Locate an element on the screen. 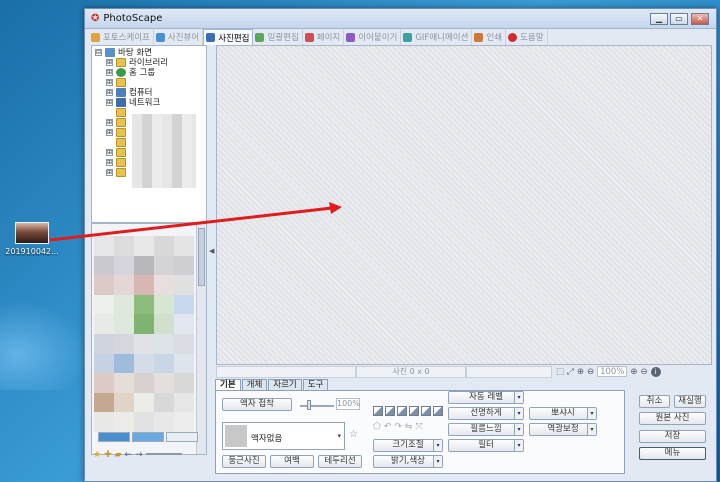  bloom-dropdown-icon: ▾ is located at coordinates (591, 413).